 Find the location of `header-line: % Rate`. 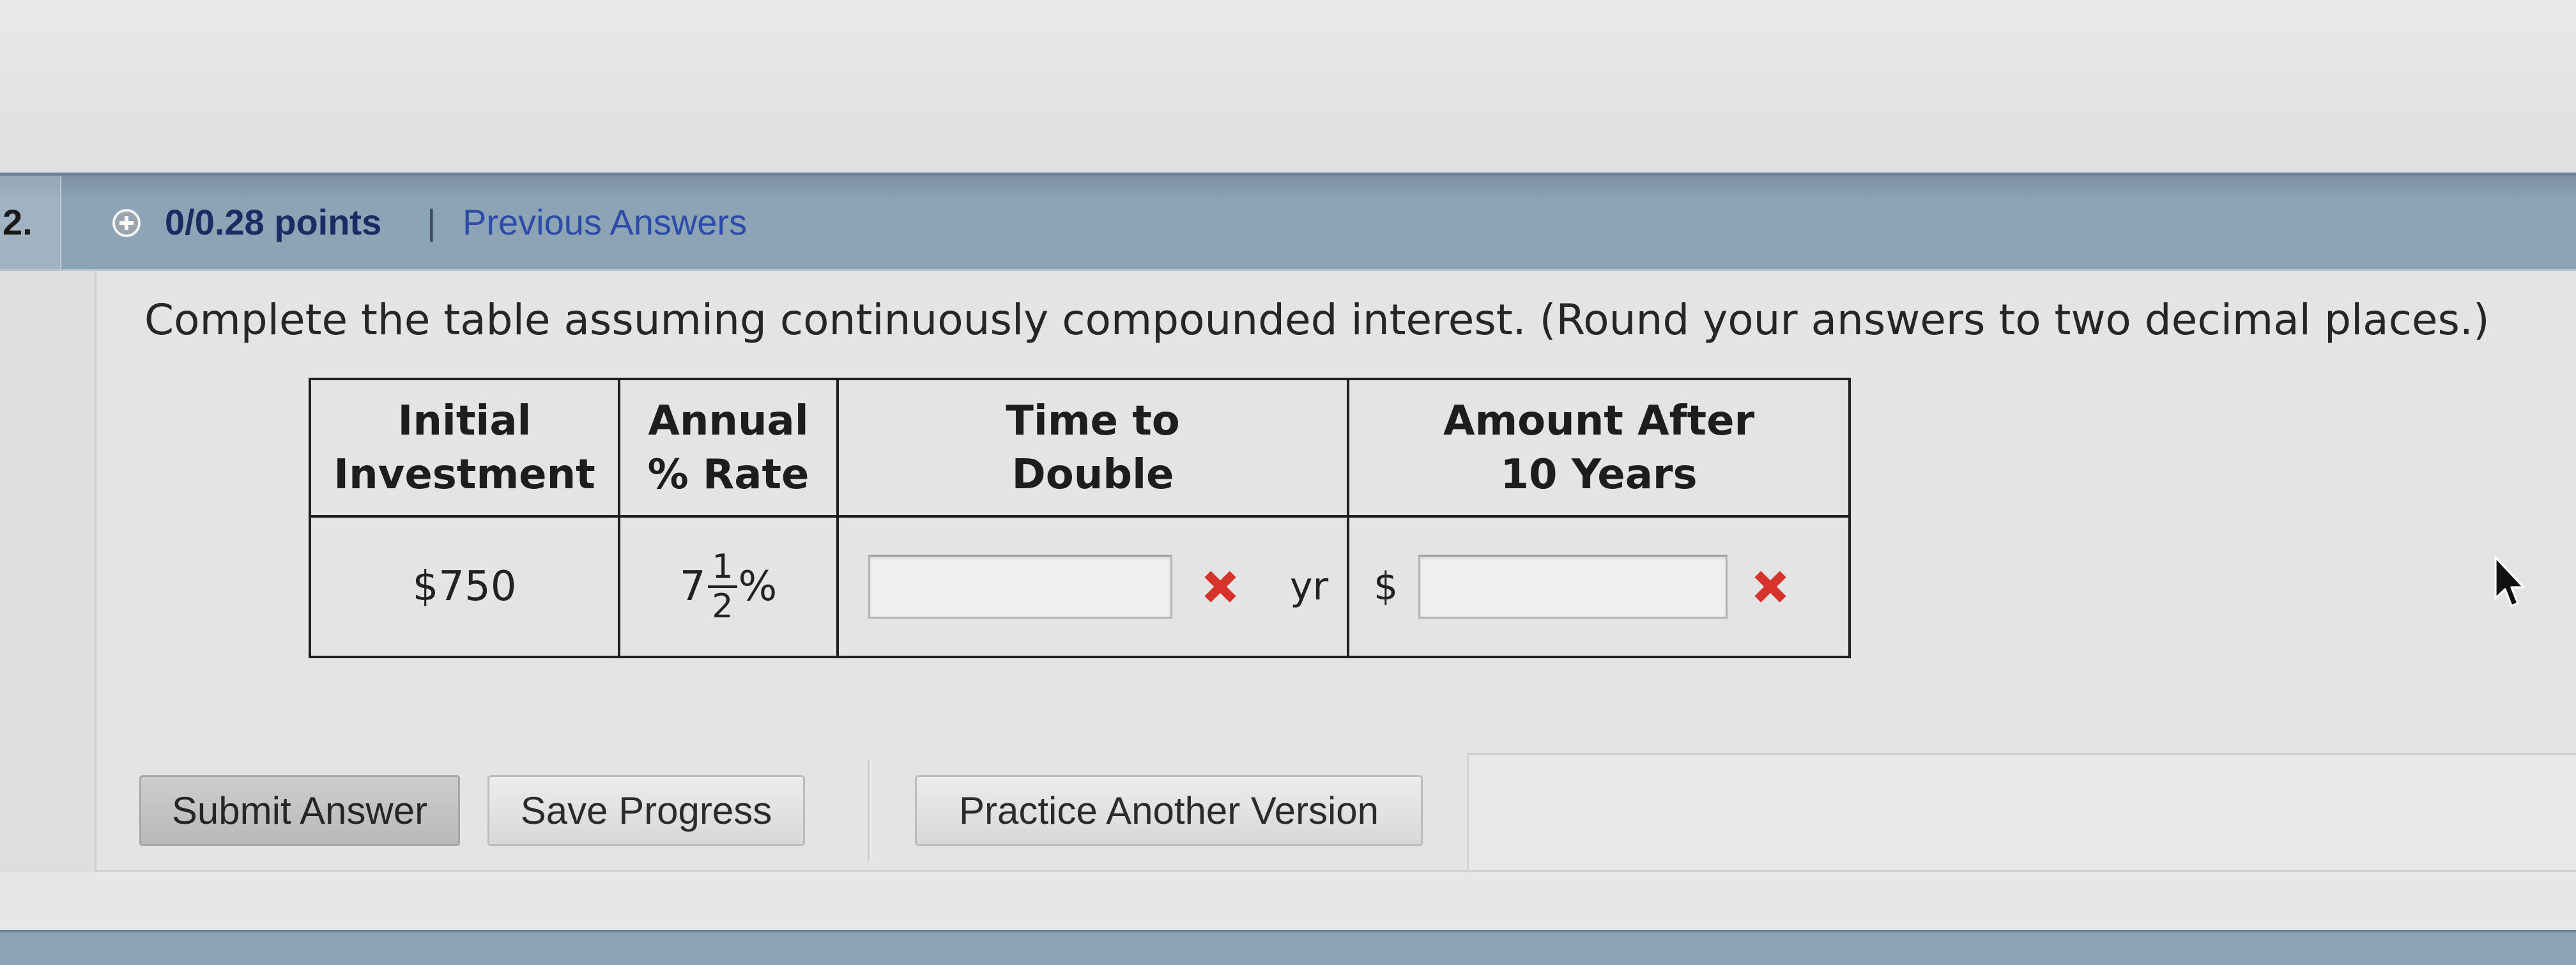

header-line: % Rate is located at coordinates (728, 475).